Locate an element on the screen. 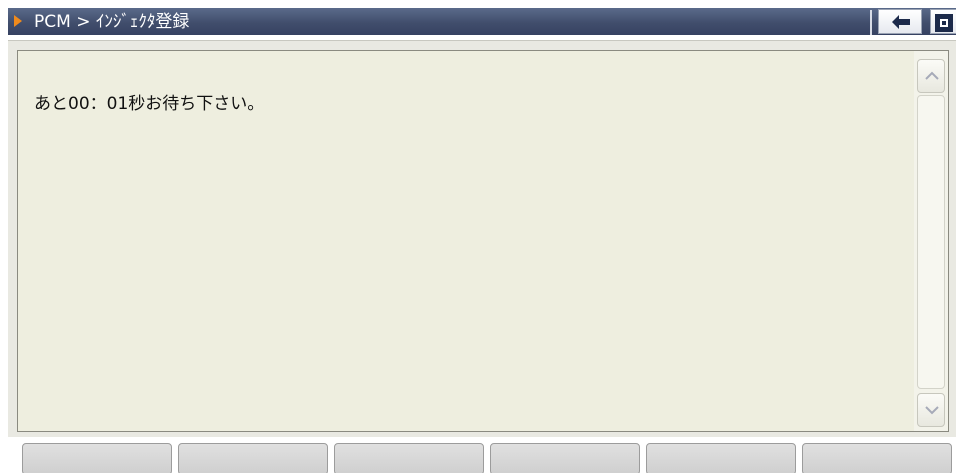 The width and height of the screenshot is (956, 473). scroll-down-button is located at coordinates (931, 410).